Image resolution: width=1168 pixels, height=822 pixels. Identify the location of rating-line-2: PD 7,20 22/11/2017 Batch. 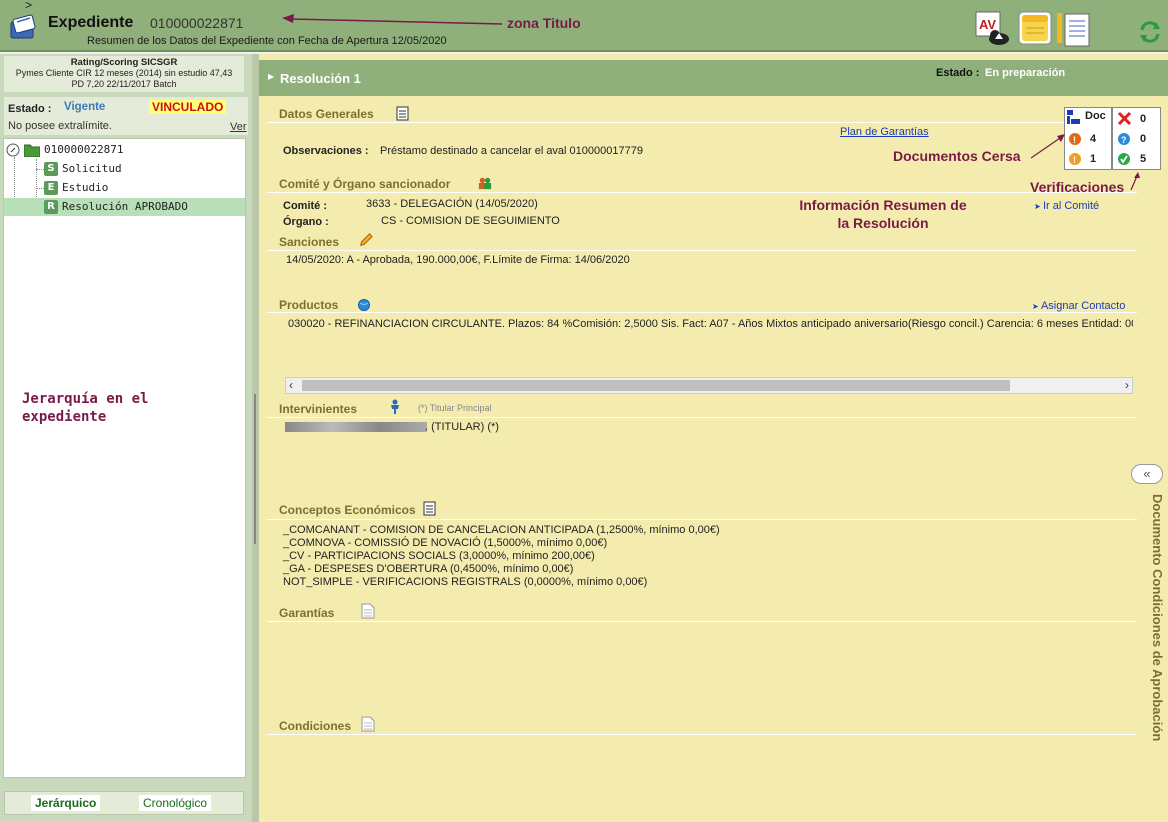
(124, 84).